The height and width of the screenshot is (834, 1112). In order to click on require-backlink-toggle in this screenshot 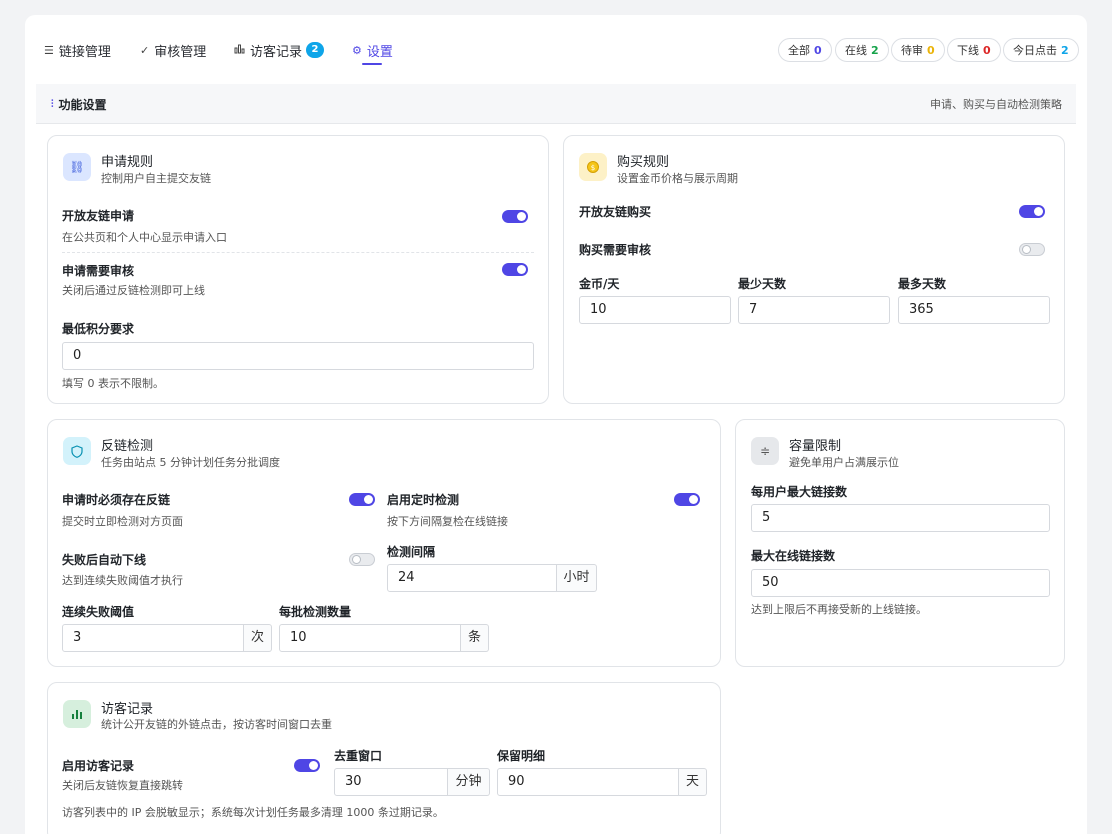, I will do `click(362, 499)`.